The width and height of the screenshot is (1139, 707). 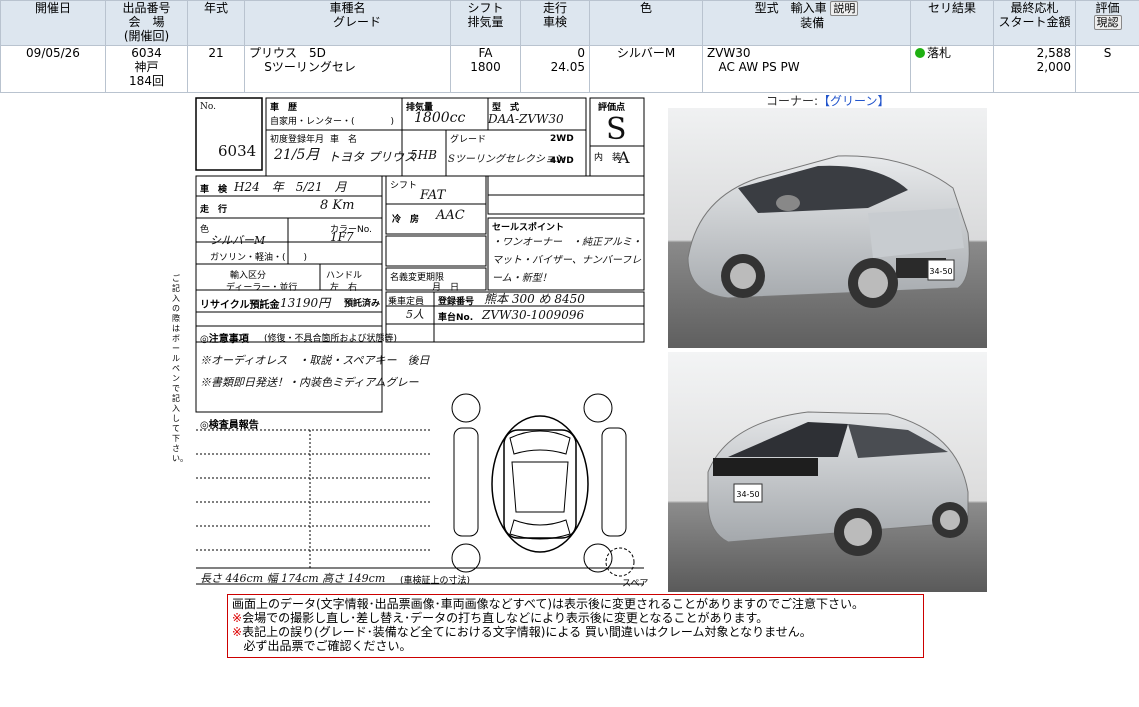 I want to click on sheet-shift: FAT, so click(x=433, y=195).